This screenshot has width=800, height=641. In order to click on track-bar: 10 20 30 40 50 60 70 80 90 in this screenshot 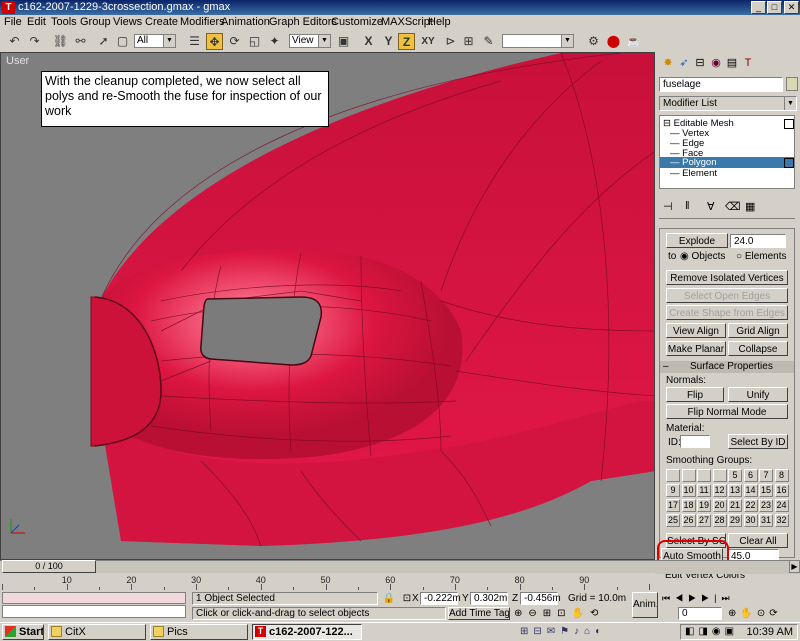, I will do `click(327, 582)`.